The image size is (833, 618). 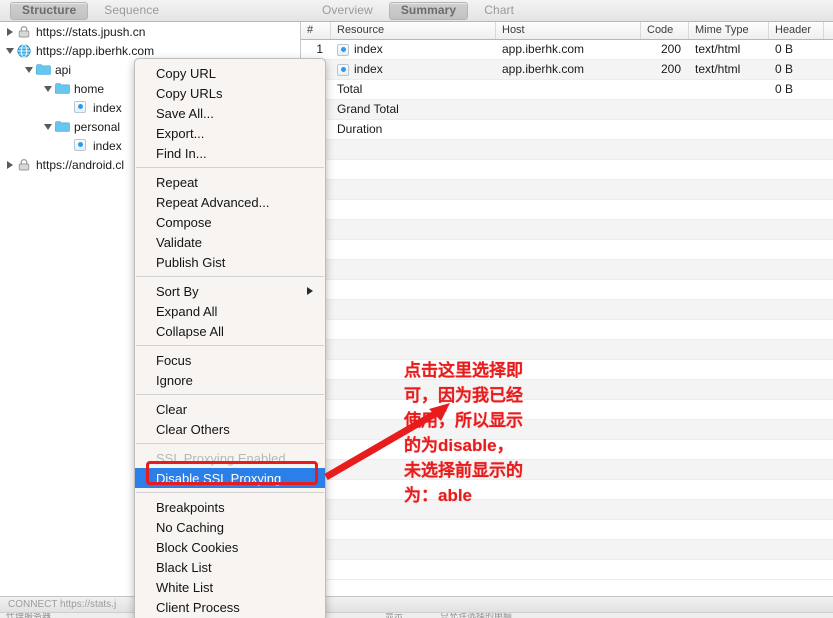 What do you see at coordinates (729, 30) in the screenshot?
I see `column-header-mime: Mime Type` at bounding box center [729, 30].